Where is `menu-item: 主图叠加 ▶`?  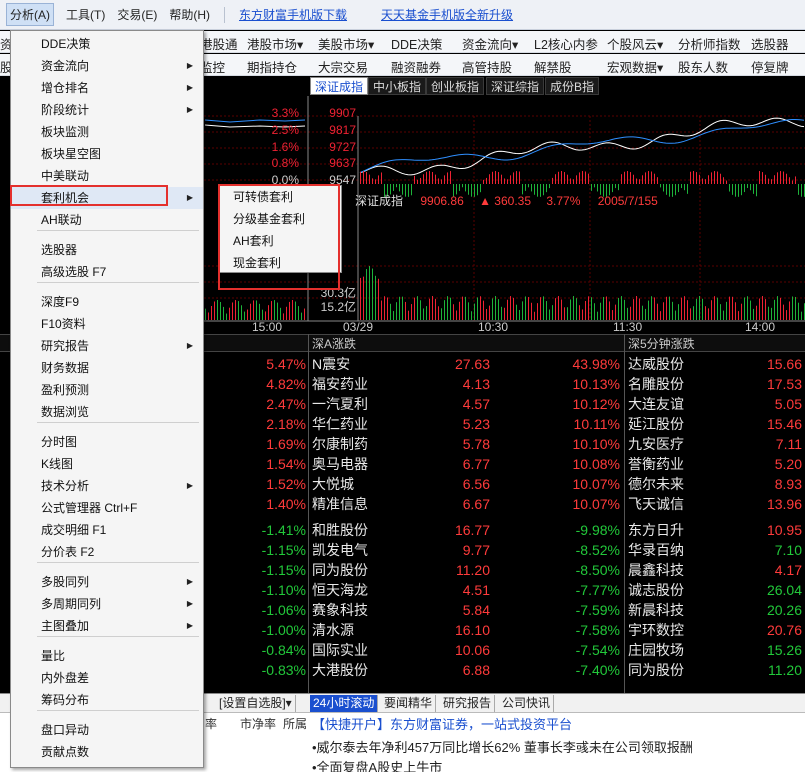 menu-item: 主图叠加 ▶ is located at coordinates (107, 626).